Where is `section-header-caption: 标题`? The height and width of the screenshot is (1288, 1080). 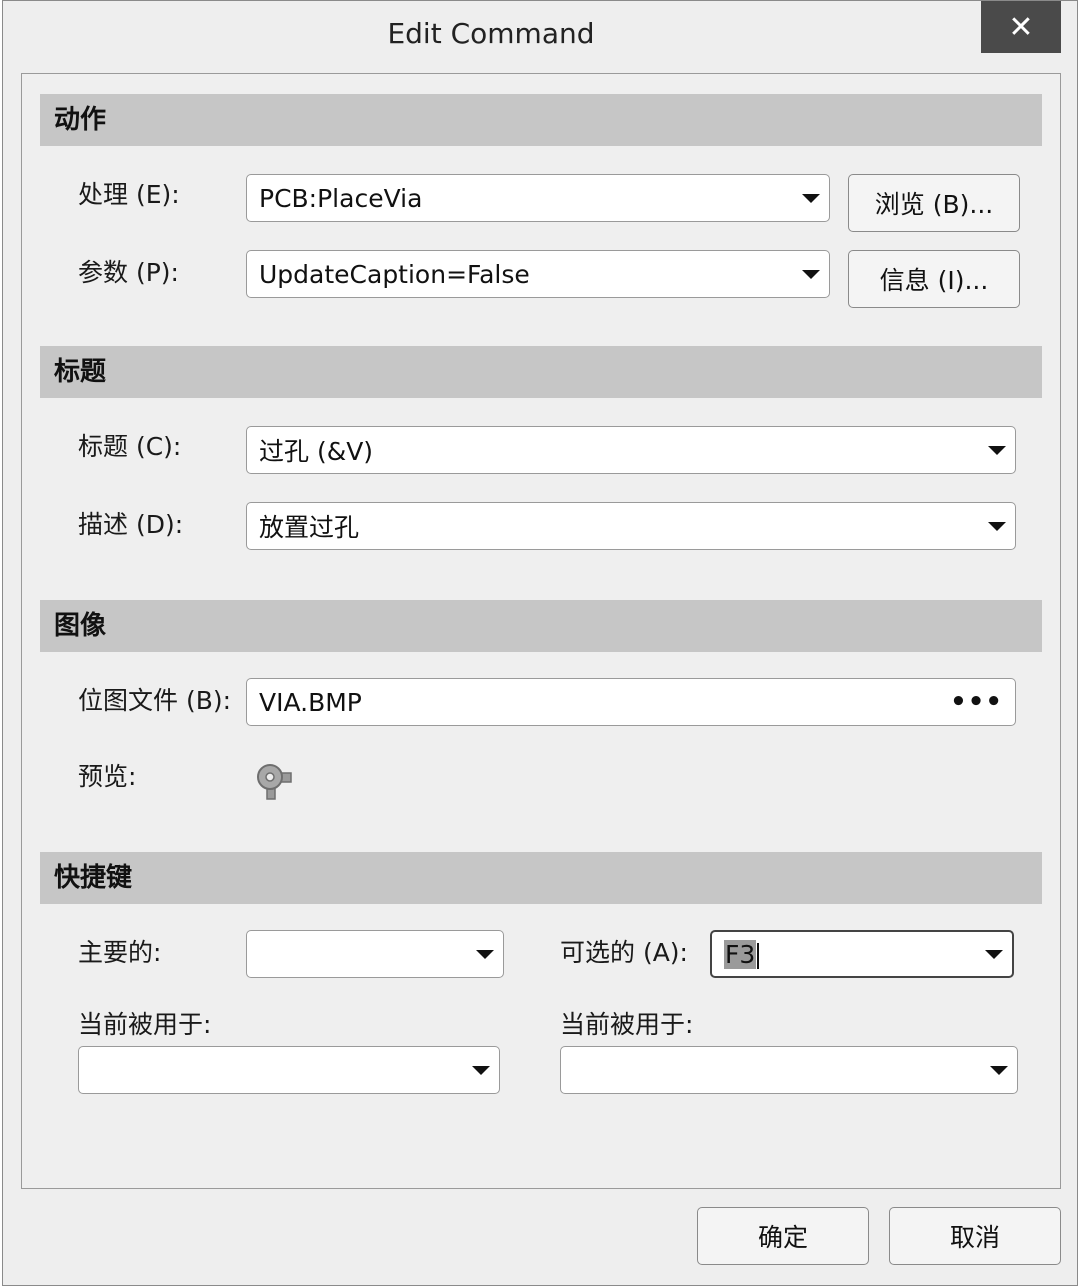 section-header-caption: 标题 is located at coordinates (541, 372).